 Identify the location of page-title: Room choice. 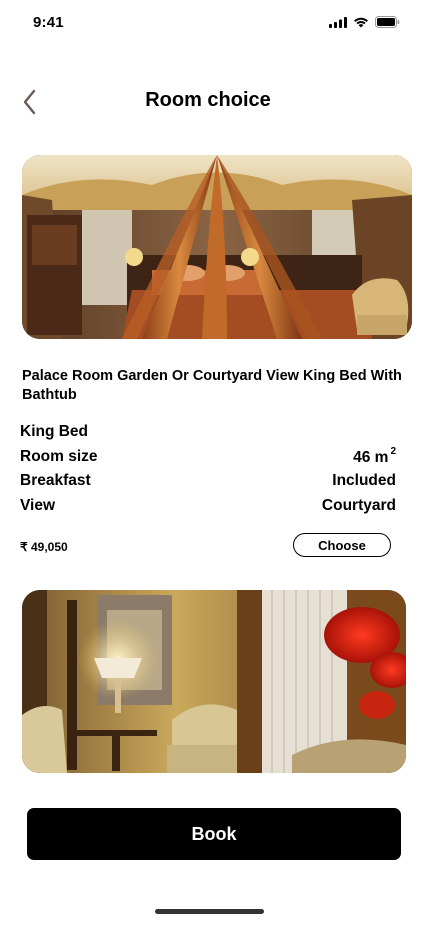
(208, 100).